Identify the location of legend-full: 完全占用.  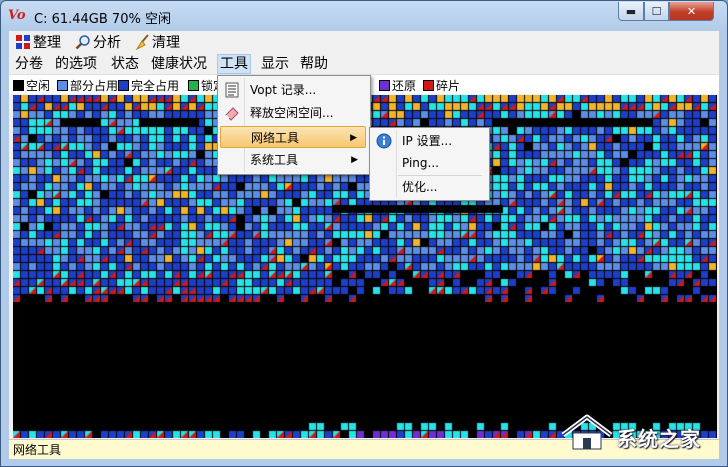
(149, 85).